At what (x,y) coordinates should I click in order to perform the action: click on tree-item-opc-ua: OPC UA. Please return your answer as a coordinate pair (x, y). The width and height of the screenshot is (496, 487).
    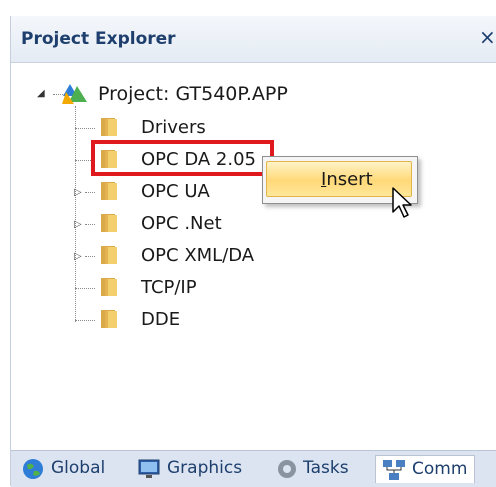
    Looking at the image, I should click on (175, 191).